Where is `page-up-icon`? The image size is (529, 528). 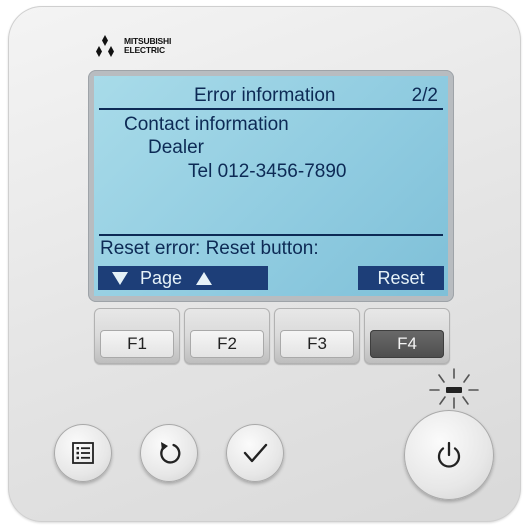
page-up-icon is located at coordinates (204, 278).